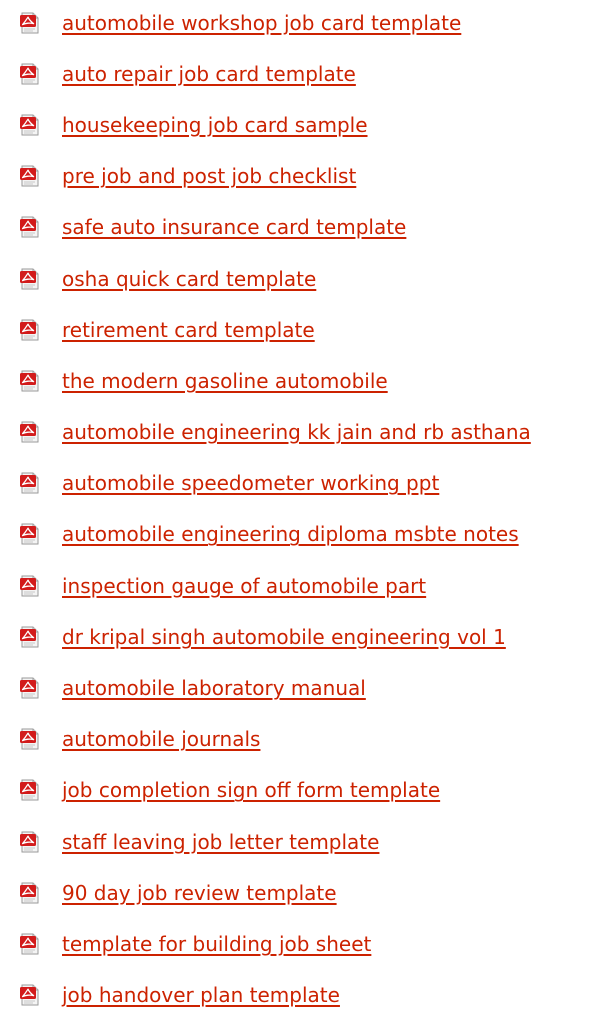 This screenshot has height=1025, width=614. Describe the element at coordinates (261, 23) in the screenshot. I see `document-link: automobile workshop job card template` at that location.